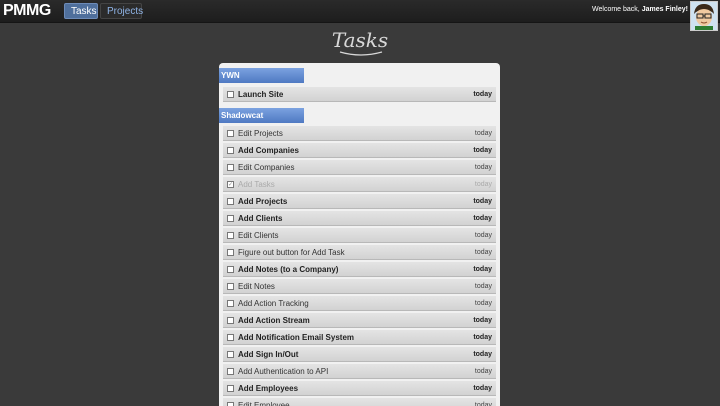 The height and width of the screenshot is (406, 720). Describe the element at coordinates (359, 269) in the screenshot. I see `task-row: Add Notes (to a Company) today` at that location.